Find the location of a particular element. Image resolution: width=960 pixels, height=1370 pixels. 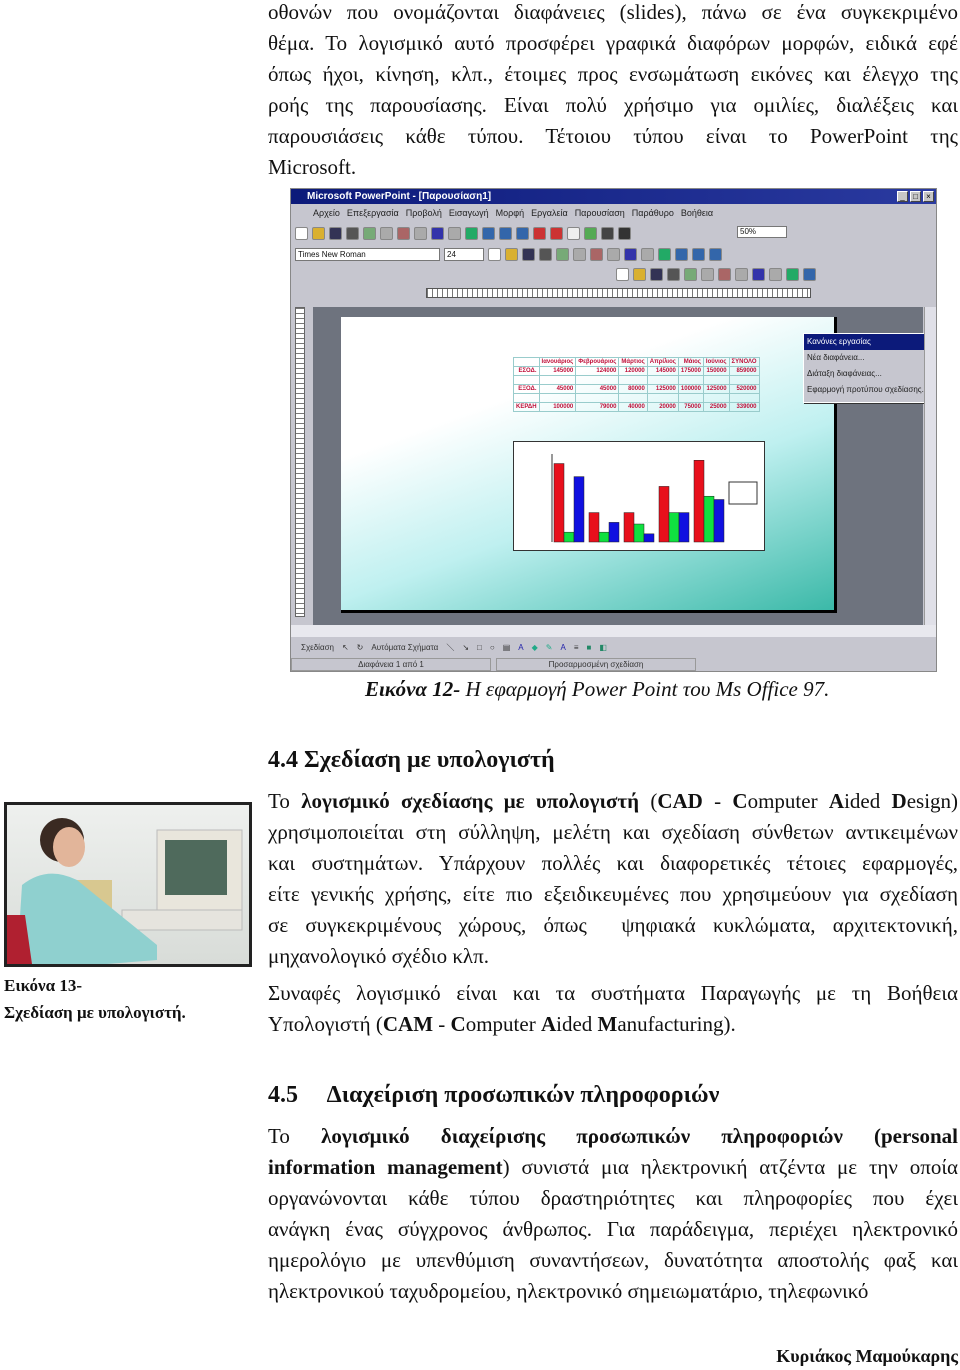

table-cell: 100000 is located at coordinates (690, 389).